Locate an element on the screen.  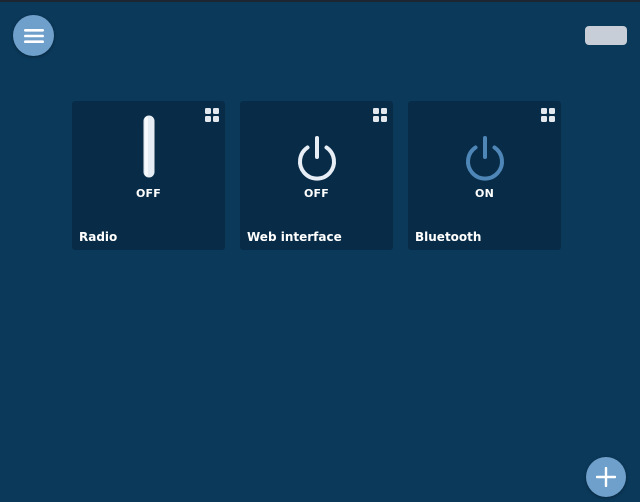
menu-button is located at coordinates (33, 35).